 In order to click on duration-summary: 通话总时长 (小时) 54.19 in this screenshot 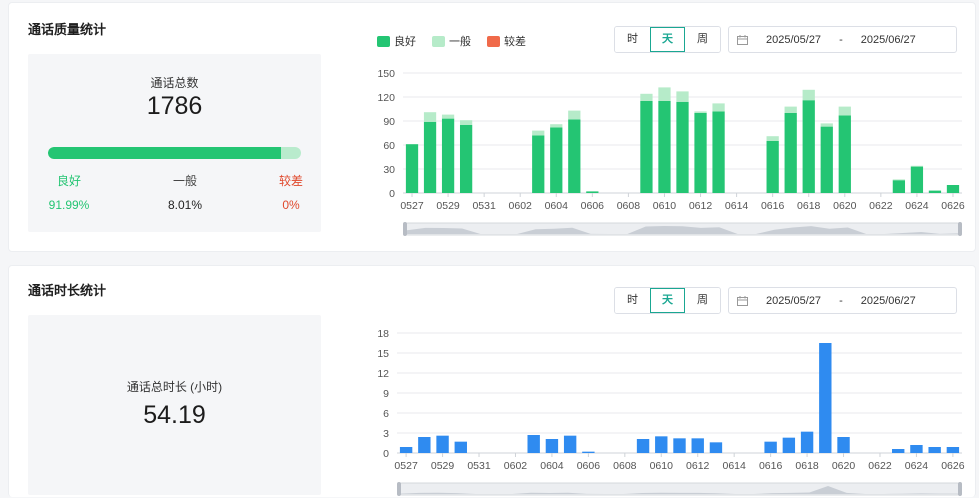, I will do `click(174, 405)`.